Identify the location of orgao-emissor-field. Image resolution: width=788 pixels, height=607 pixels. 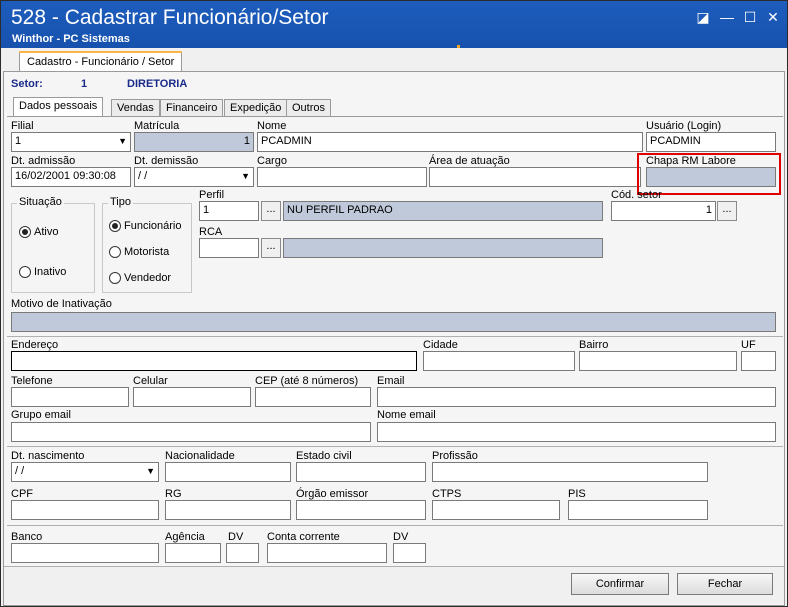
(361, 510).